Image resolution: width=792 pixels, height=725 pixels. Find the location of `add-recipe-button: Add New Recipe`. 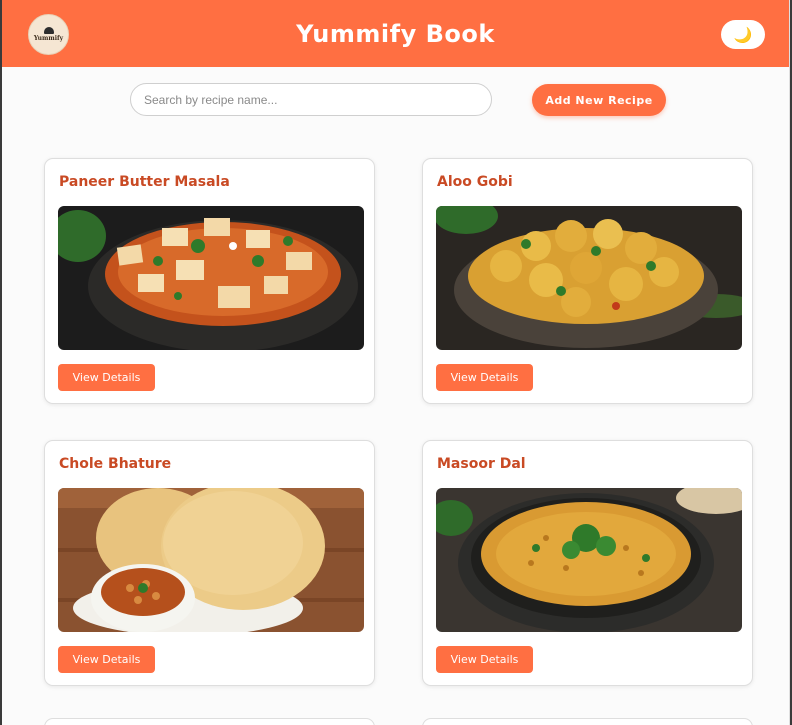

add-recipe-button: Add New Recipe is located at coordinates (599, 100).